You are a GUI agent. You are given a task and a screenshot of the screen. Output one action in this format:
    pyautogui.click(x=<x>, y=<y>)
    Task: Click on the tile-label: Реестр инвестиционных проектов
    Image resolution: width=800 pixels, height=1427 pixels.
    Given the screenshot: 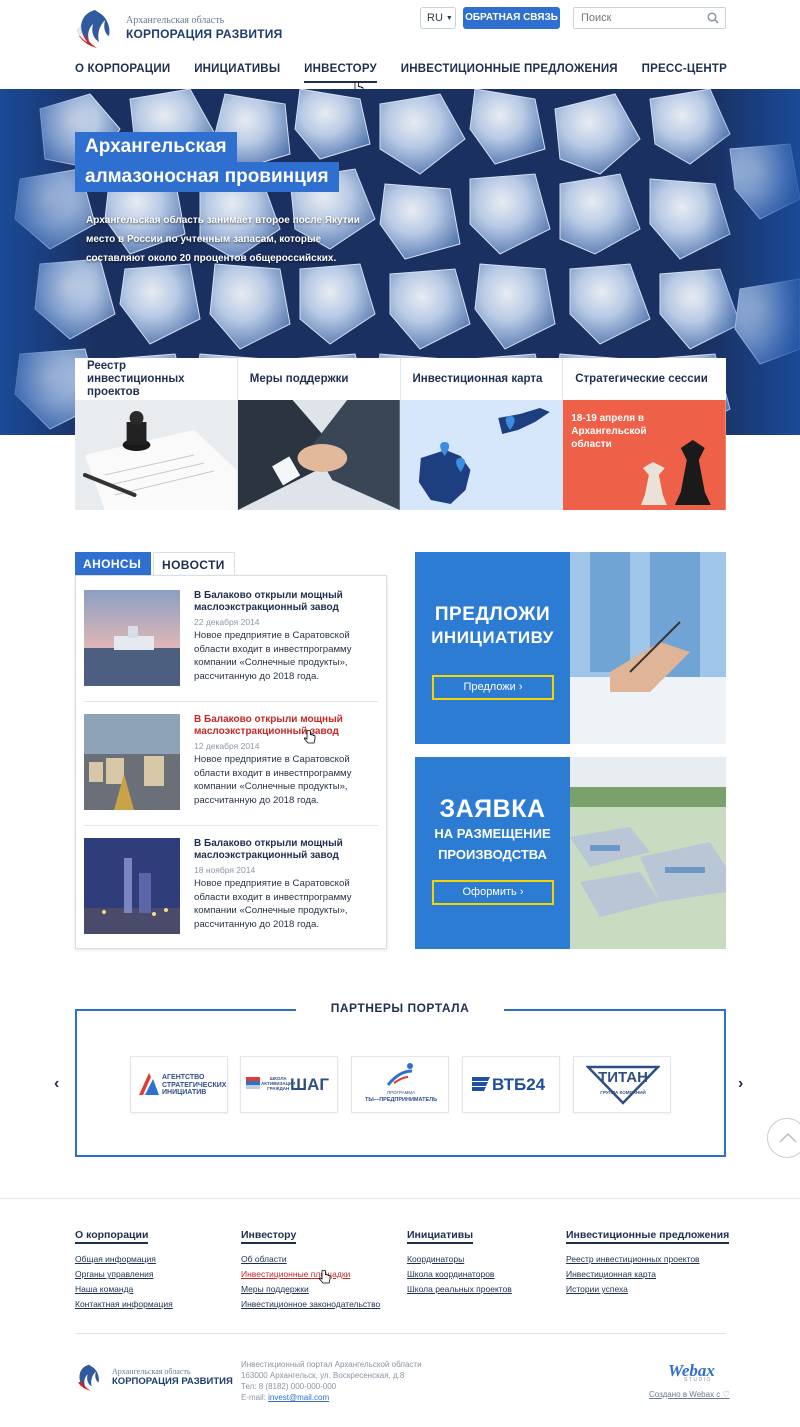 What is the action you would take?
    pyautogui.click(x=136, y=378)
    